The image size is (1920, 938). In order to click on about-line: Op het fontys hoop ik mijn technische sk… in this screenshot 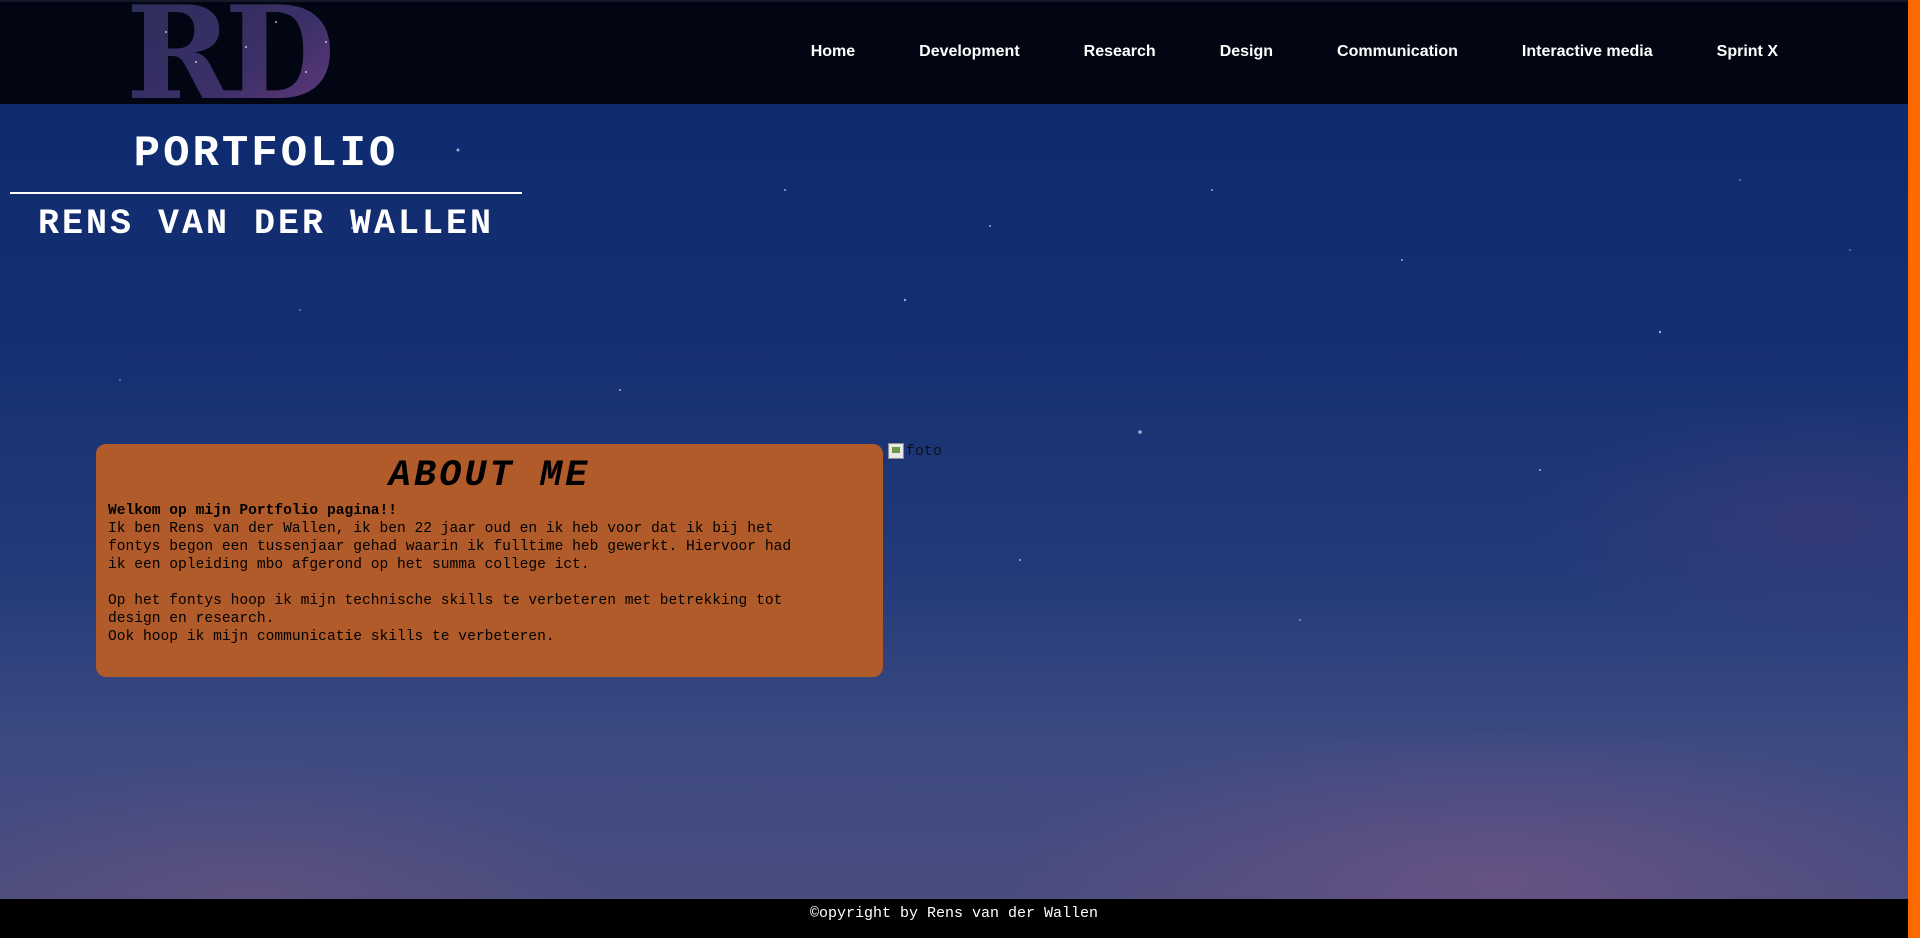, I will do `click(445, 601)`.